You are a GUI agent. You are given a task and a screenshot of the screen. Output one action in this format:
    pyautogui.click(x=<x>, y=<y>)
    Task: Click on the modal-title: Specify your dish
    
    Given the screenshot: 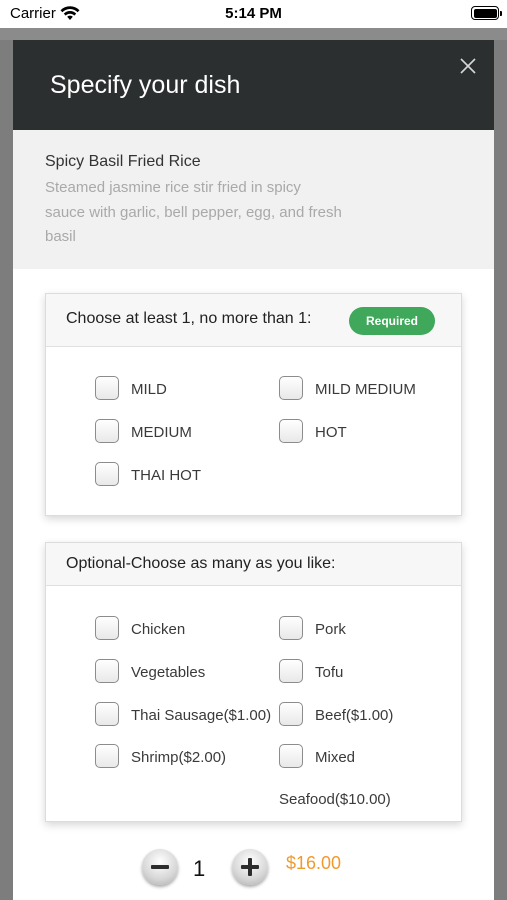 What is the action you would take?
    pyautogui.click(x=145, y=85)
    